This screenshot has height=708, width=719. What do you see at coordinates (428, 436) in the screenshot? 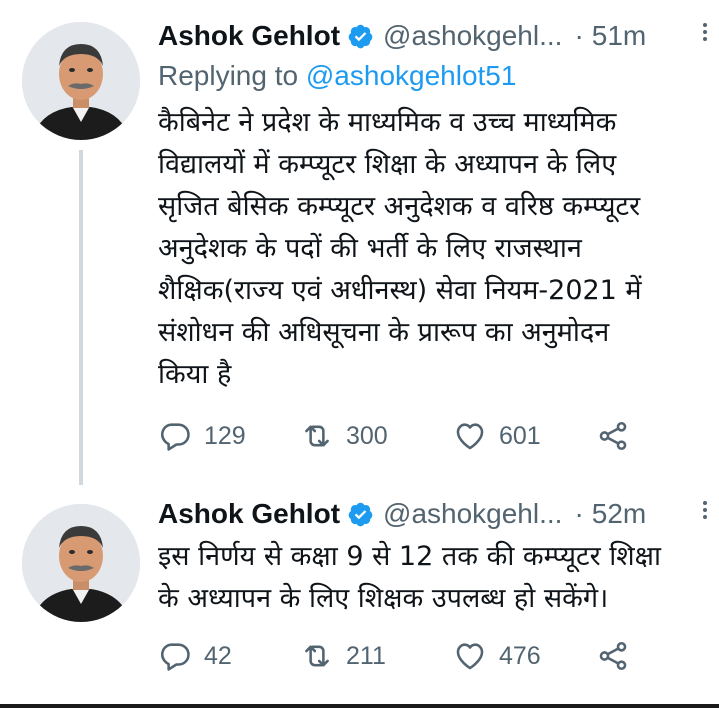
I see `tweet-actions: 129 300 601` at bounding box center [428, 436].